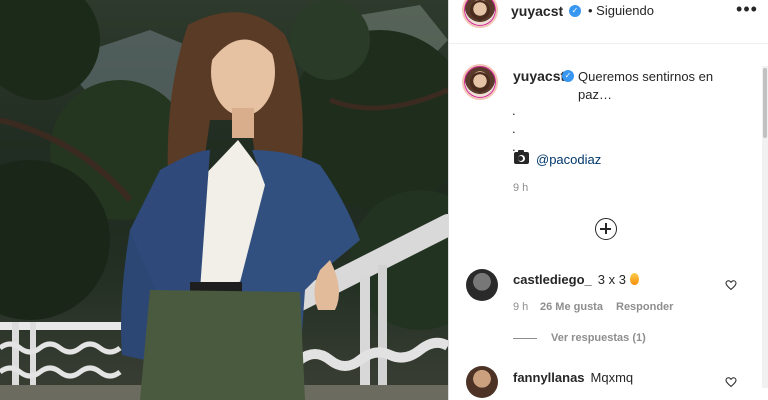 This screenshot has width=768, height=400. I want to click on view-replies-button: Ver respuestas (1), so click(598, 338).